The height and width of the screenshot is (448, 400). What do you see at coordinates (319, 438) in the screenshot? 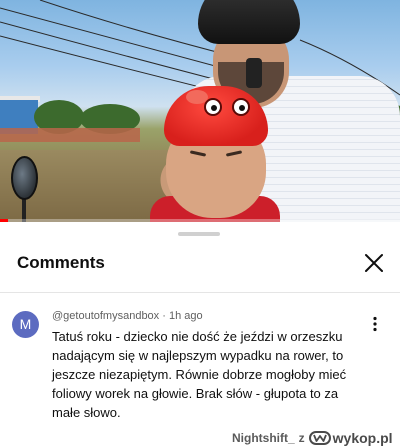
I see `wykop-logo-icon` at bounding box center [319, 438].